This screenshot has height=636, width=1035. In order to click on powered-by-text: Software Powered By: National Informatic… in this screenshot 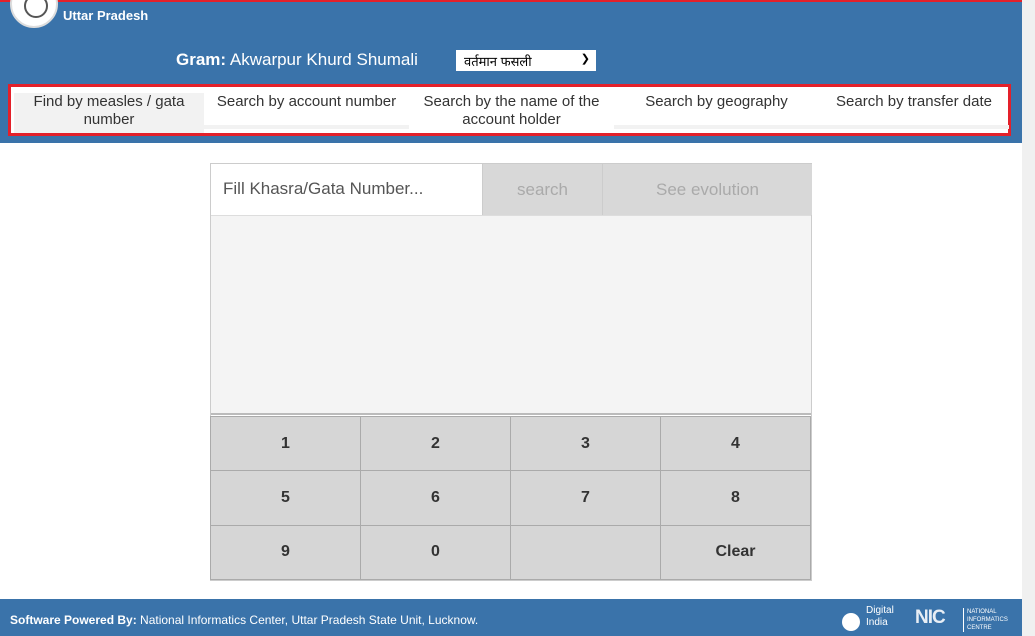, I will do `click(244, 620)`.